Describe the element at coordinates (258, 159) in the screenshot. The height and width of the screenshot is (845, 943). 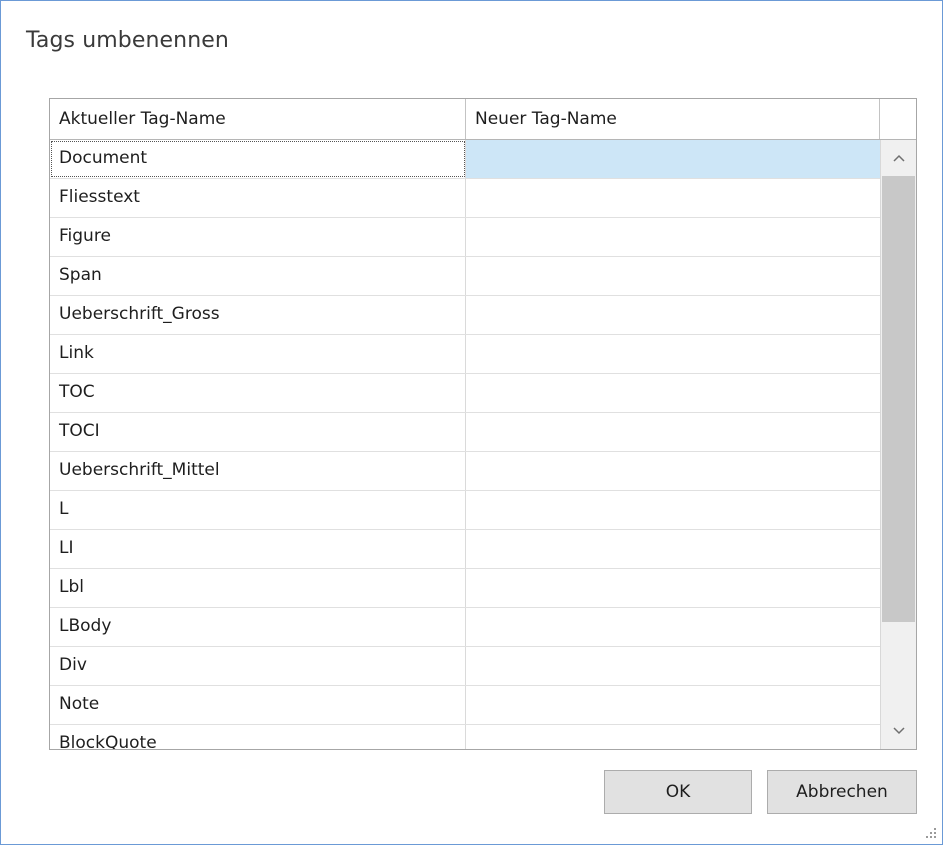
I see `current-tag-cell: Document` at that location.